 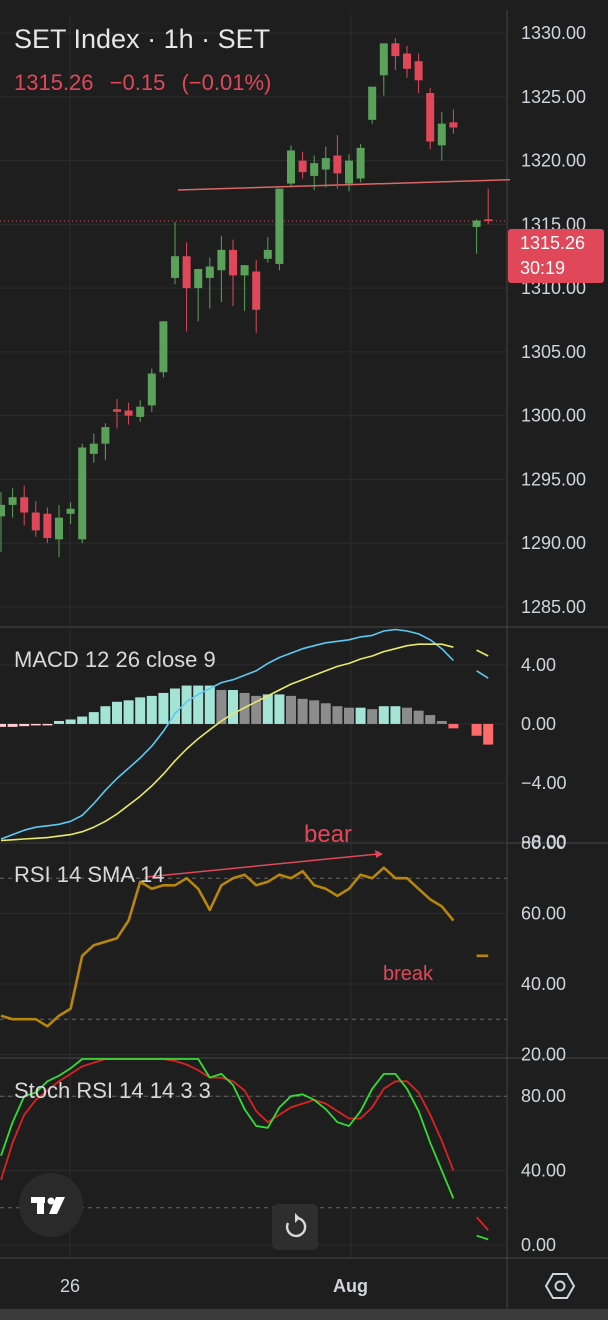 I want to click on y-tick-label: 4.00, so click(x=538, y=665).